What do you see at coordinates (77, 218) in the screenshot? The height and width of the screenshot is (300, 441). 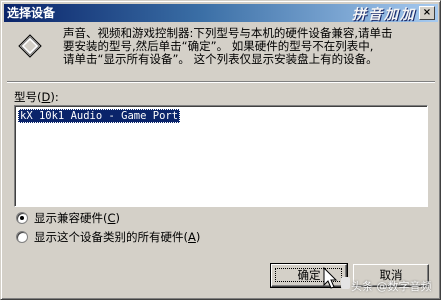 I see `radio-label: 显示兼容硬件(C)` at bounding box center [77, 218].